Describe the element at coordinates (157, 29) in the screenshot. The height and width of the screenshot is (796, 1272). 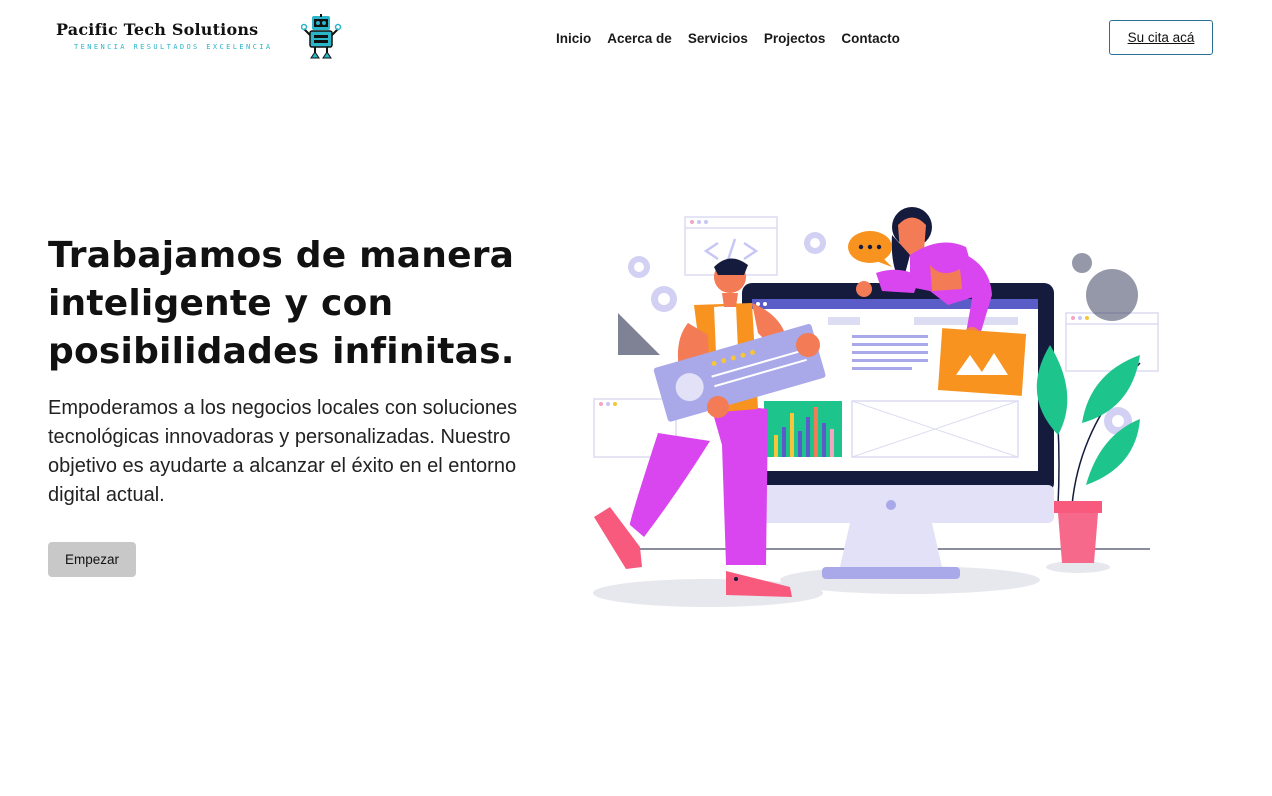
I see `brand-name: Pacific Tech Solutions` at that location.